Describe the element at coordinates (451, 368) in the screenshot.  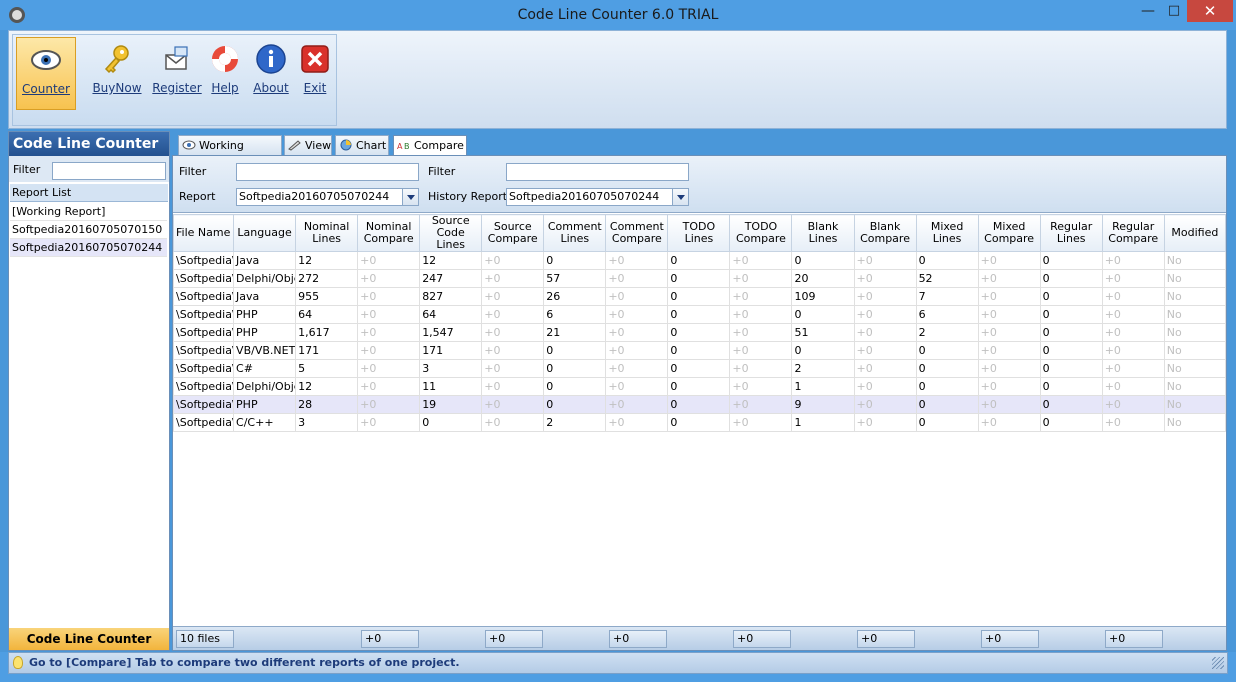
I see `table-cell: 3` at that location.